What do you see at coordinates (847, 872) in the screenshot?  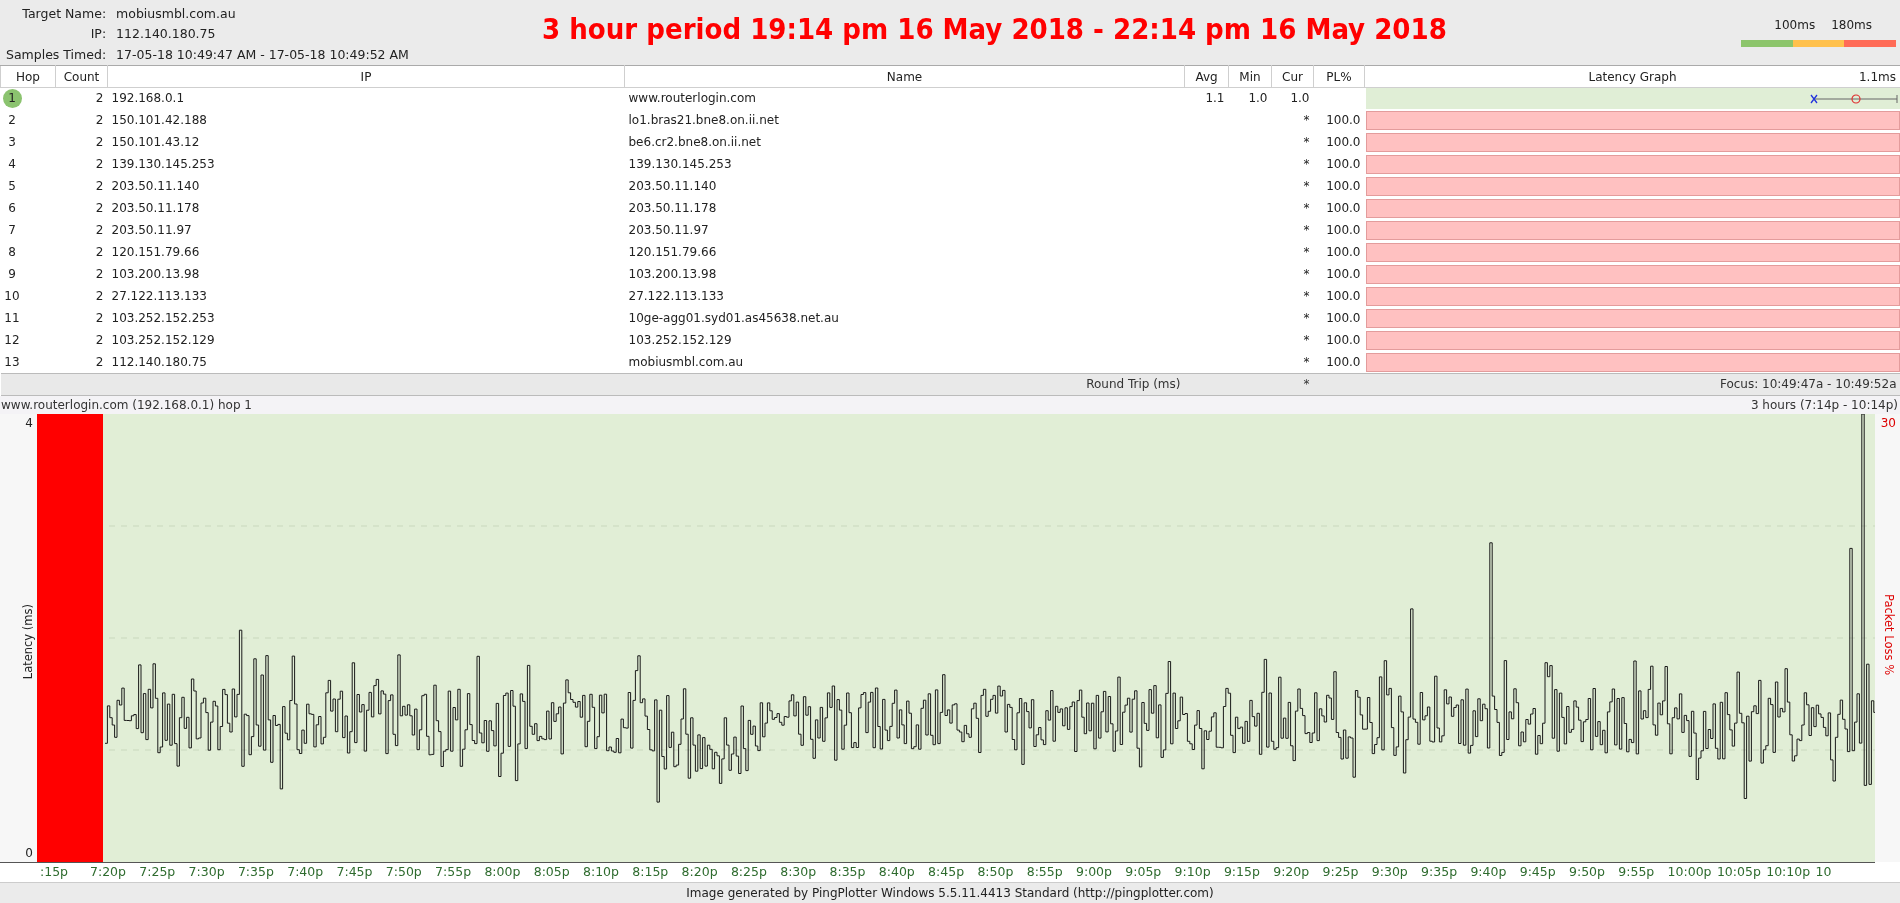 I see `axis-tick: 8:35p` at bounding box center [847, 872].